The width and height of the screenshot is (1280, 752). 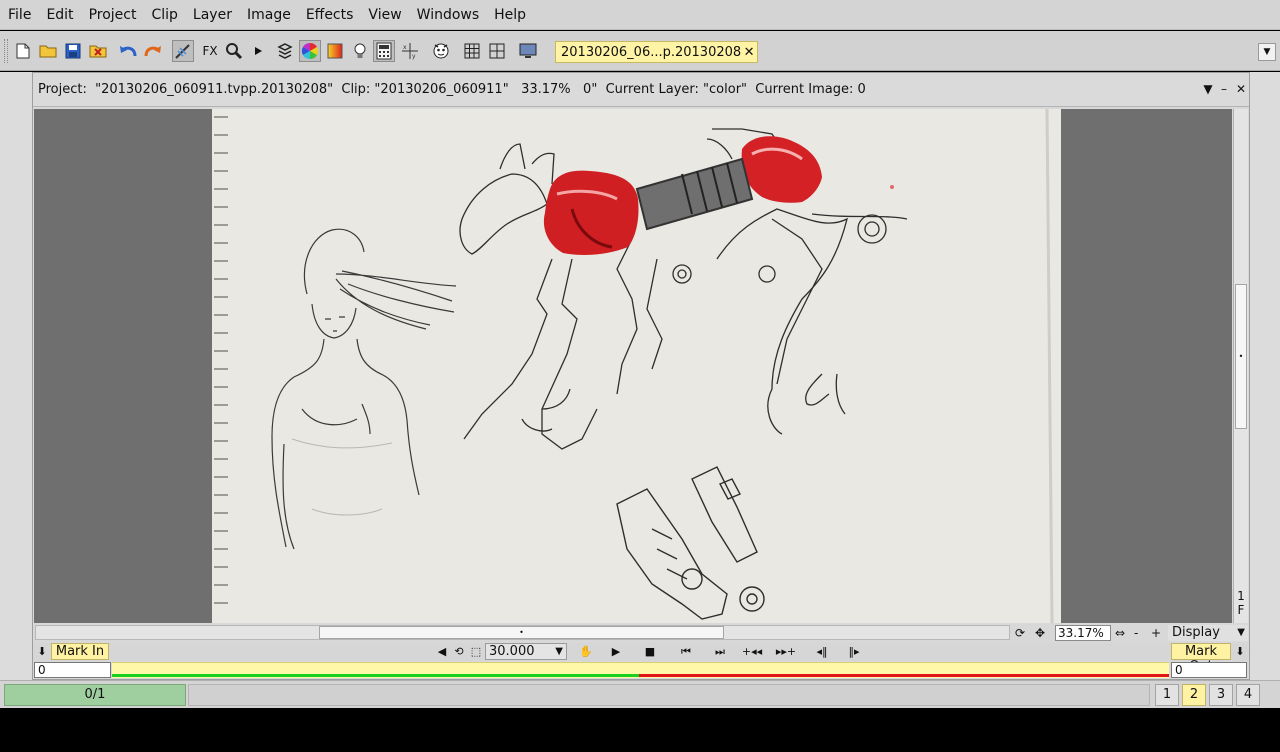 I want to click on undo-icon, so click(x=128, y=51).